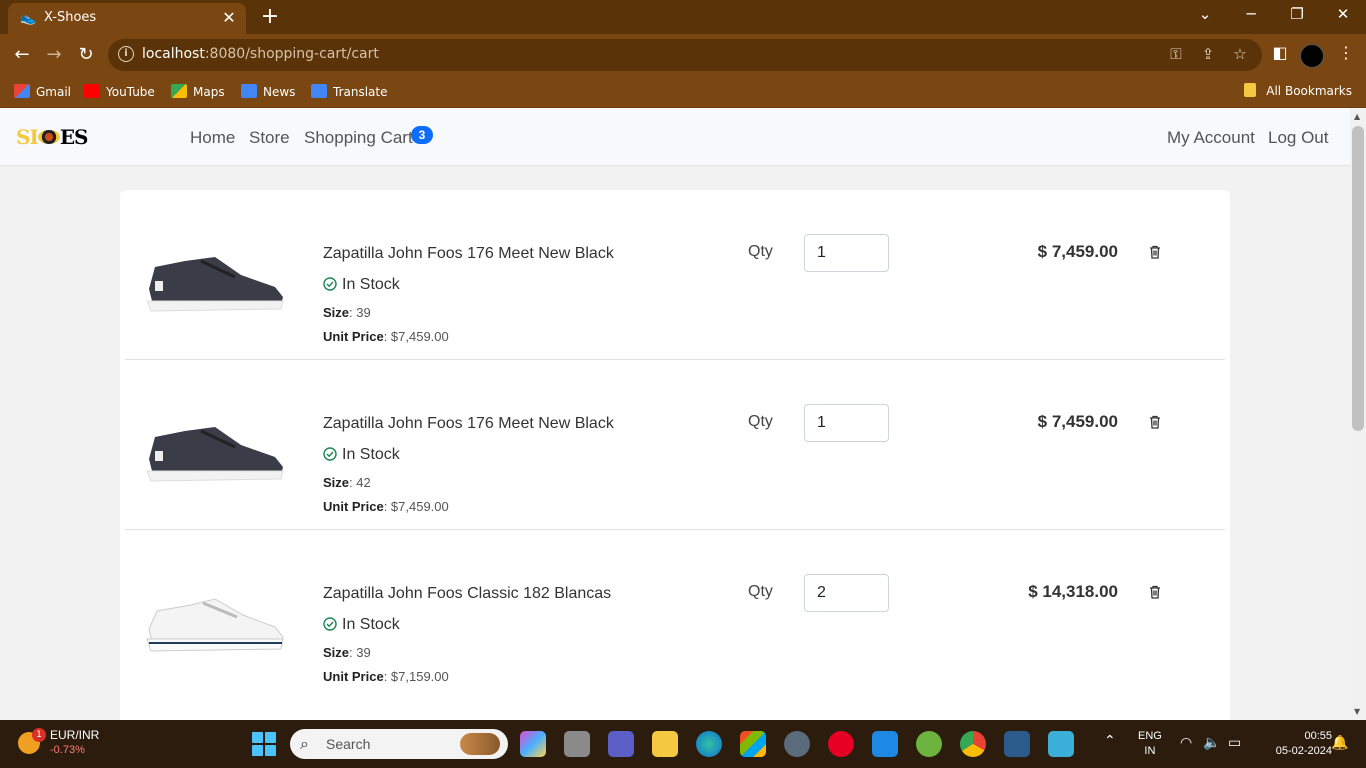  I want to click on item-unit-price: Unit Price: $7,459.00, so click(386, 506).